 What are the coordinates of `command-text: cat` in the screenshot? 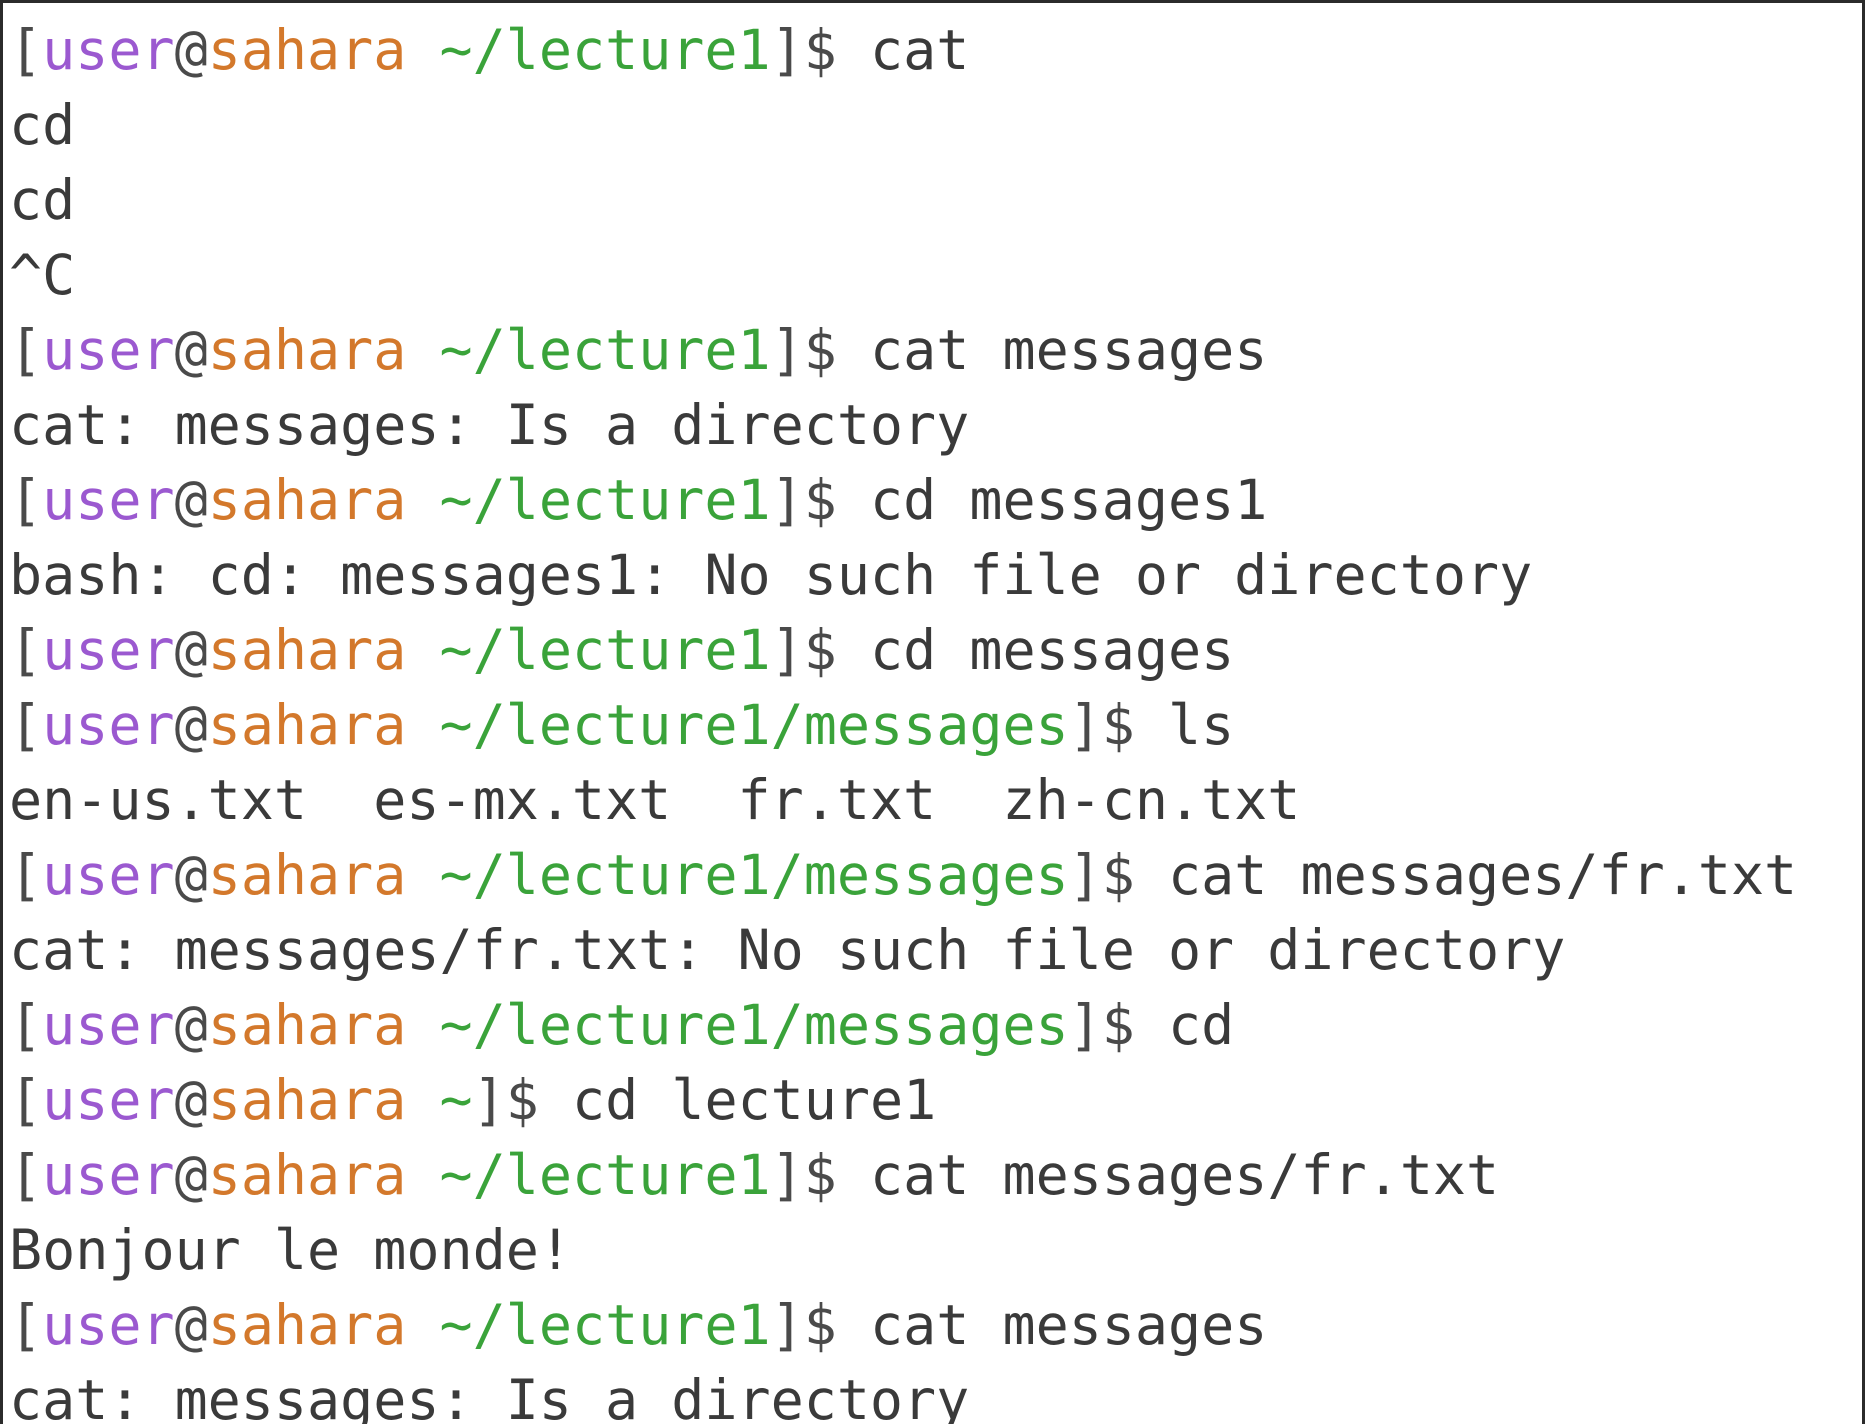 It's located at (920, 50).